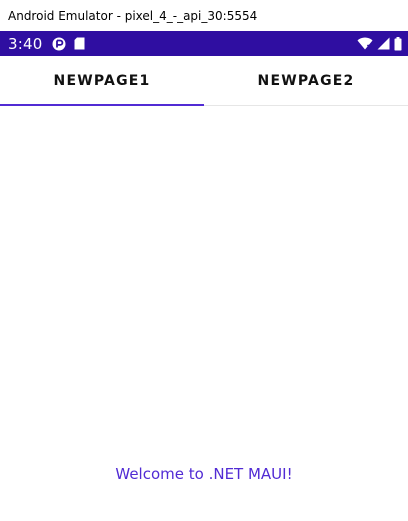 This screenshot has width=408, height=521. I want to click on tab-newpage2-label: NEWPAGE2, so click(306, 80).